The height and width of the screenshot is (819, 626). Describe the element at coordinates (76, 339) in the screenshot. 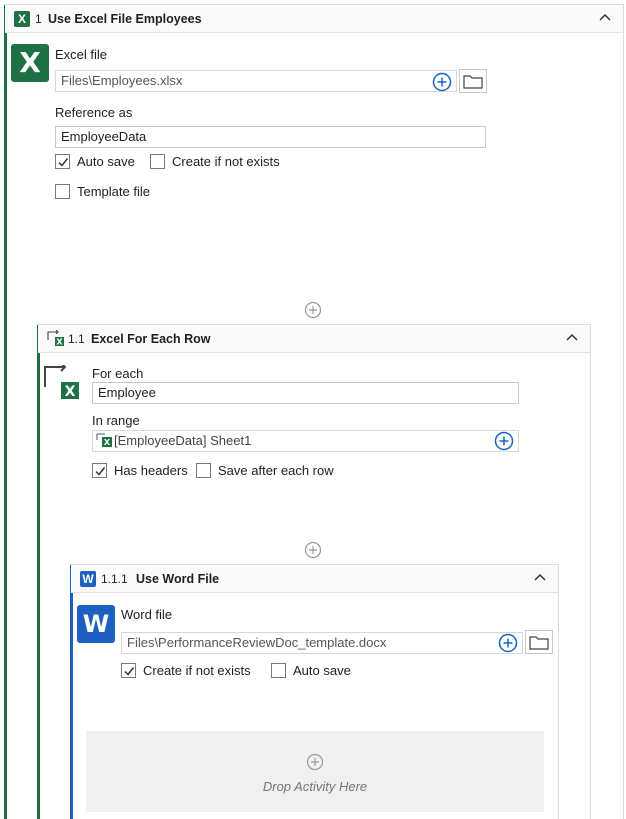

I see `activity-number: 1.1` at that location.